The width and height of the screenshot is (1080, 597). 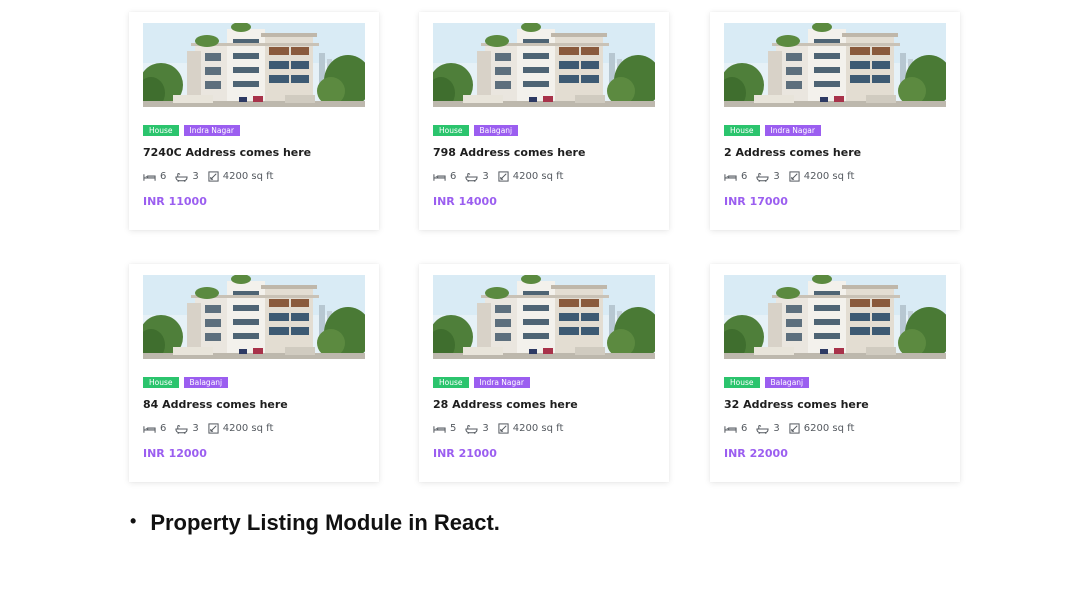 What do you see at coordinates (215, 404) in the screenshot?
I see `property-address: 84 Address comes here` at bounding box center [215, 404].